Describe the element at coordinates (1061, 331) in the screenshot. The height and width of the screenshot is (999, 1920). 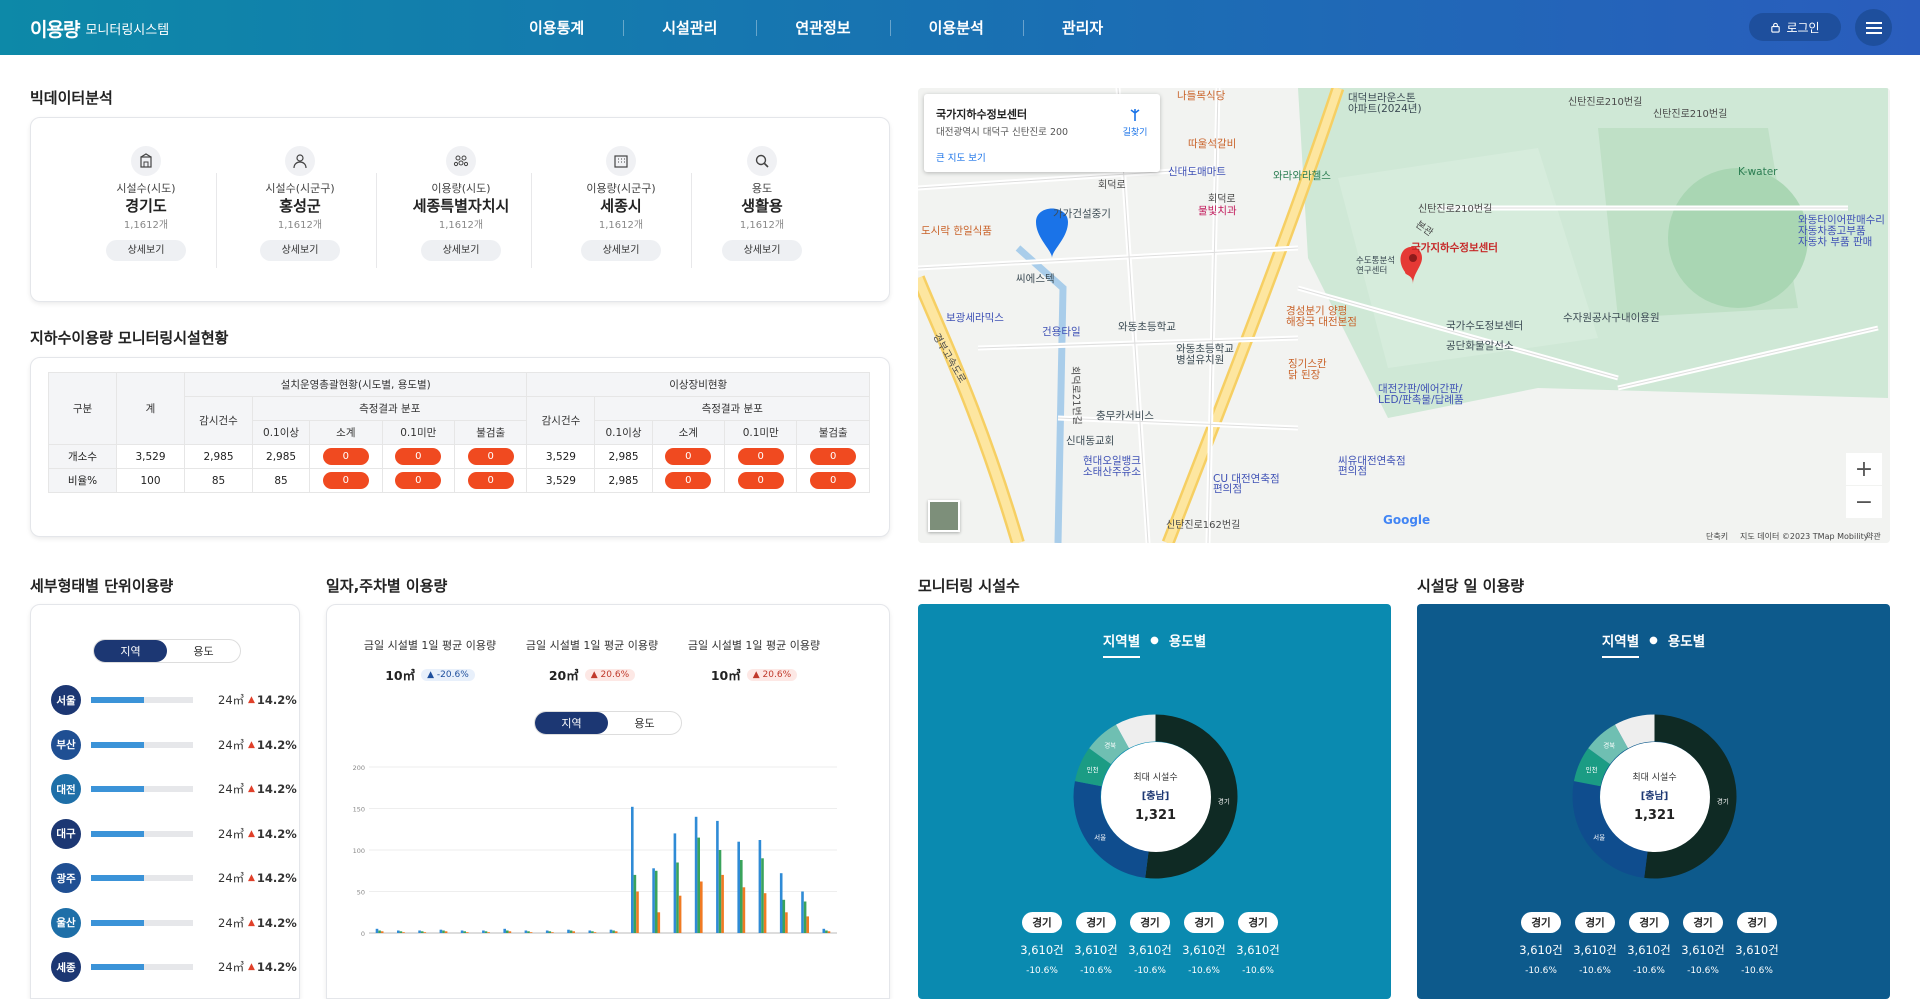
I see `map-poi: 건용타일` at that location.